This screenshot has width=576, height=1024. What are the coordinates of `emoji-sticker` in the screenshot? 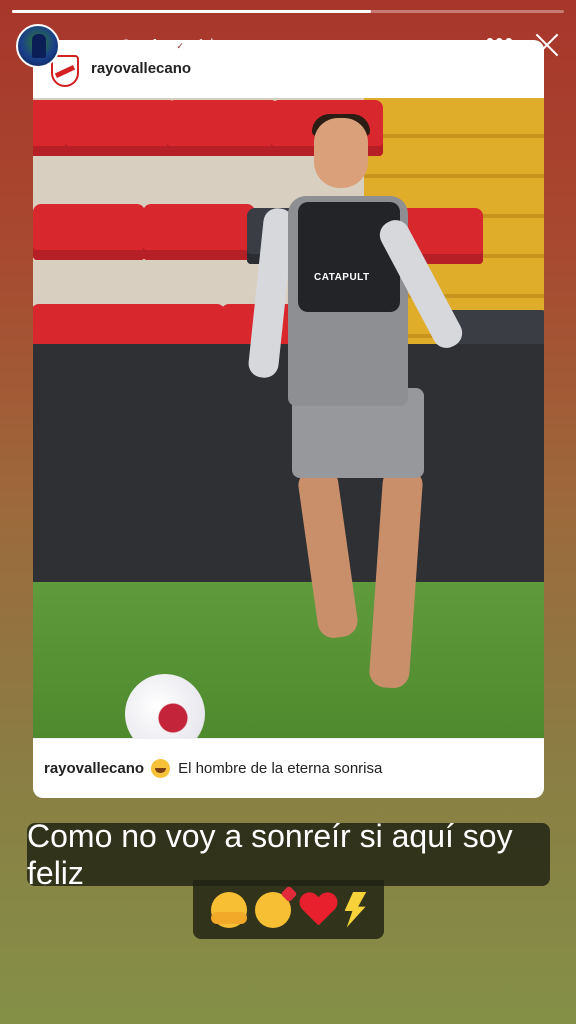 It's located at (288, 909).